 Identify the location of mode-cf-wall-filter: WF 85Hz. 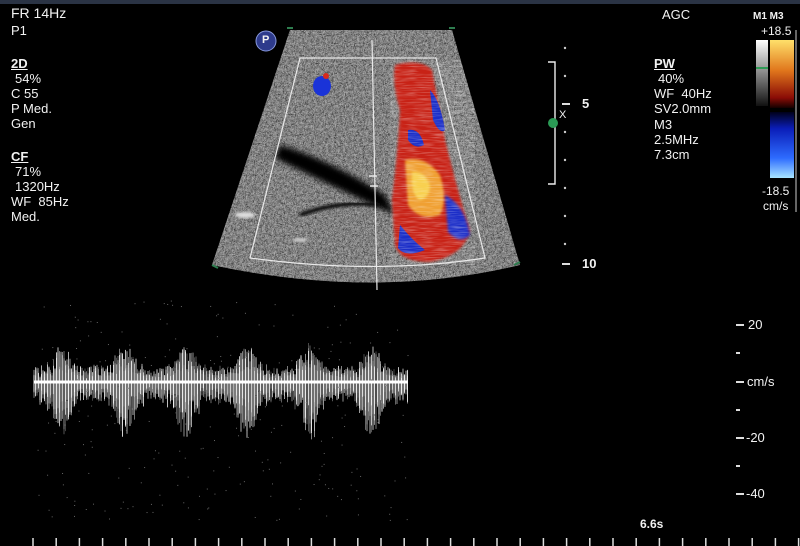
(40, 201).